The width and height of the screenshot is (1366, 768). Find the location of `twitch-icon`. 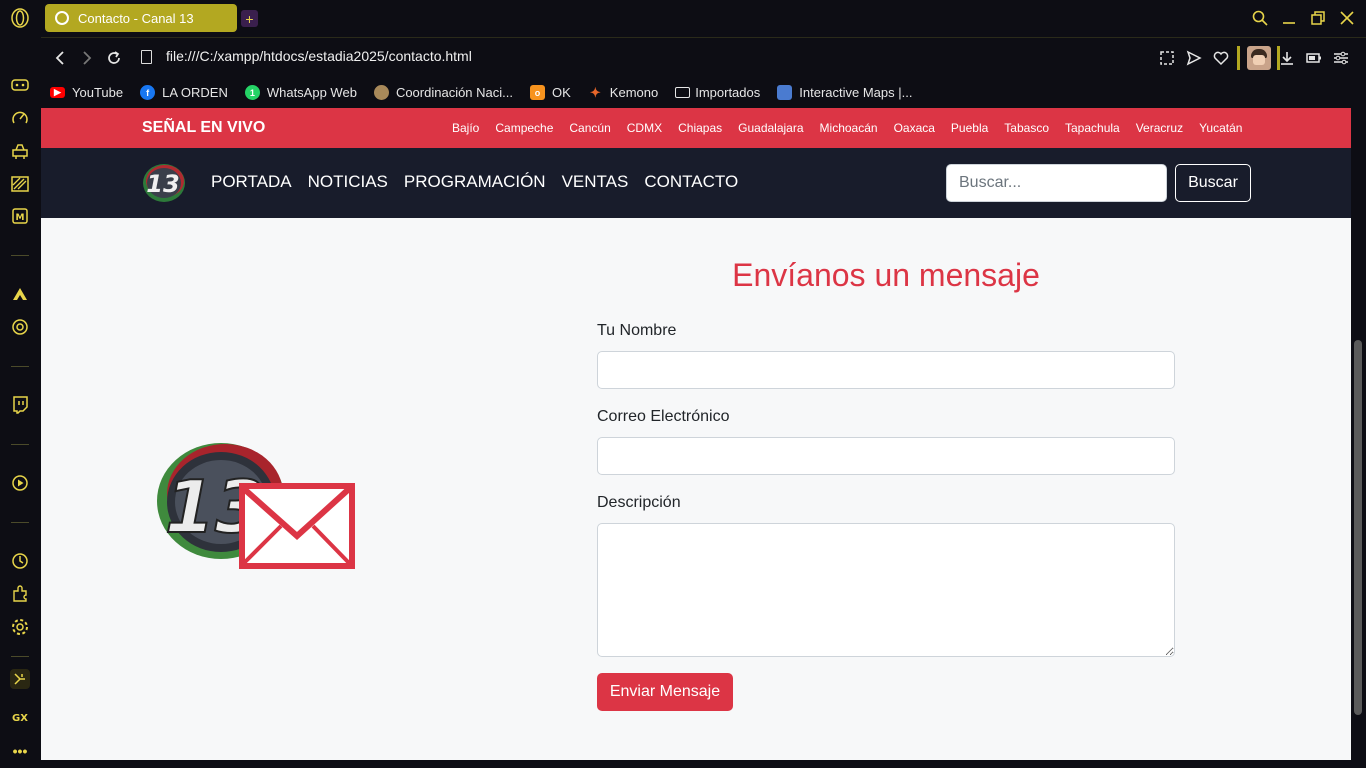

twitch-icon is located at coordinates (20, 405).